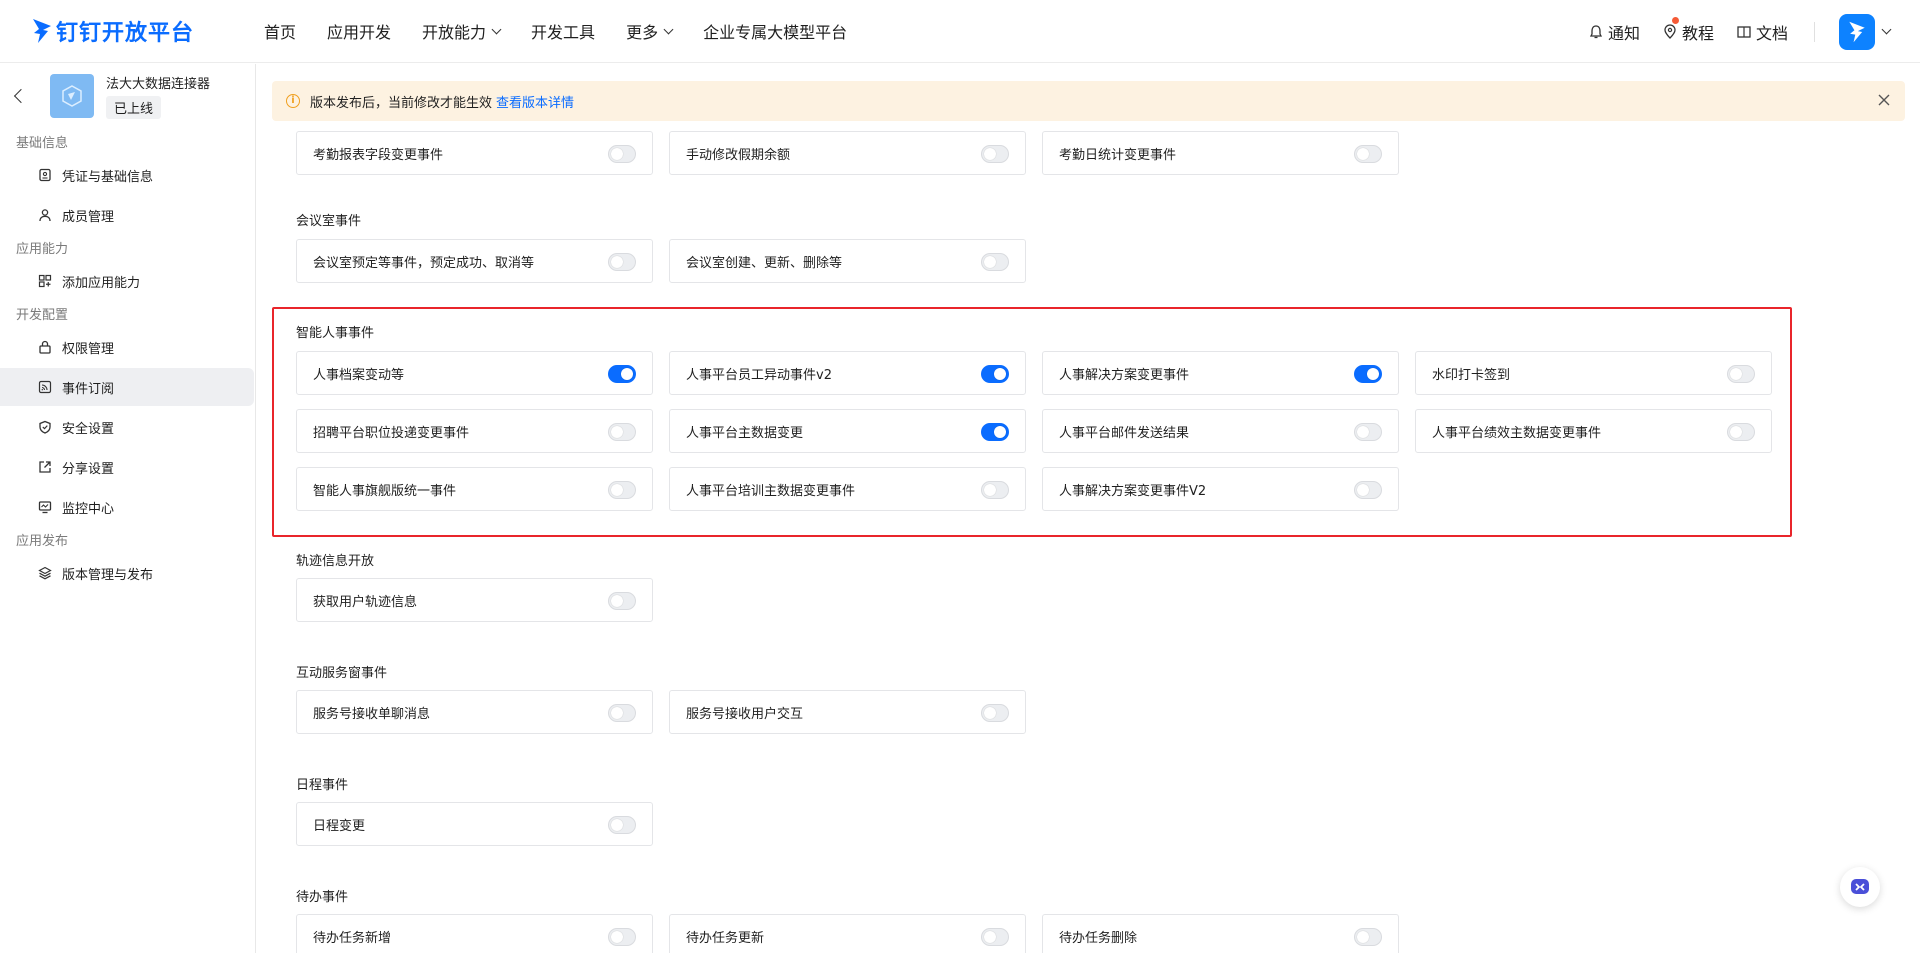  I want to click on section-title: 日程事件, so click(322, 785).